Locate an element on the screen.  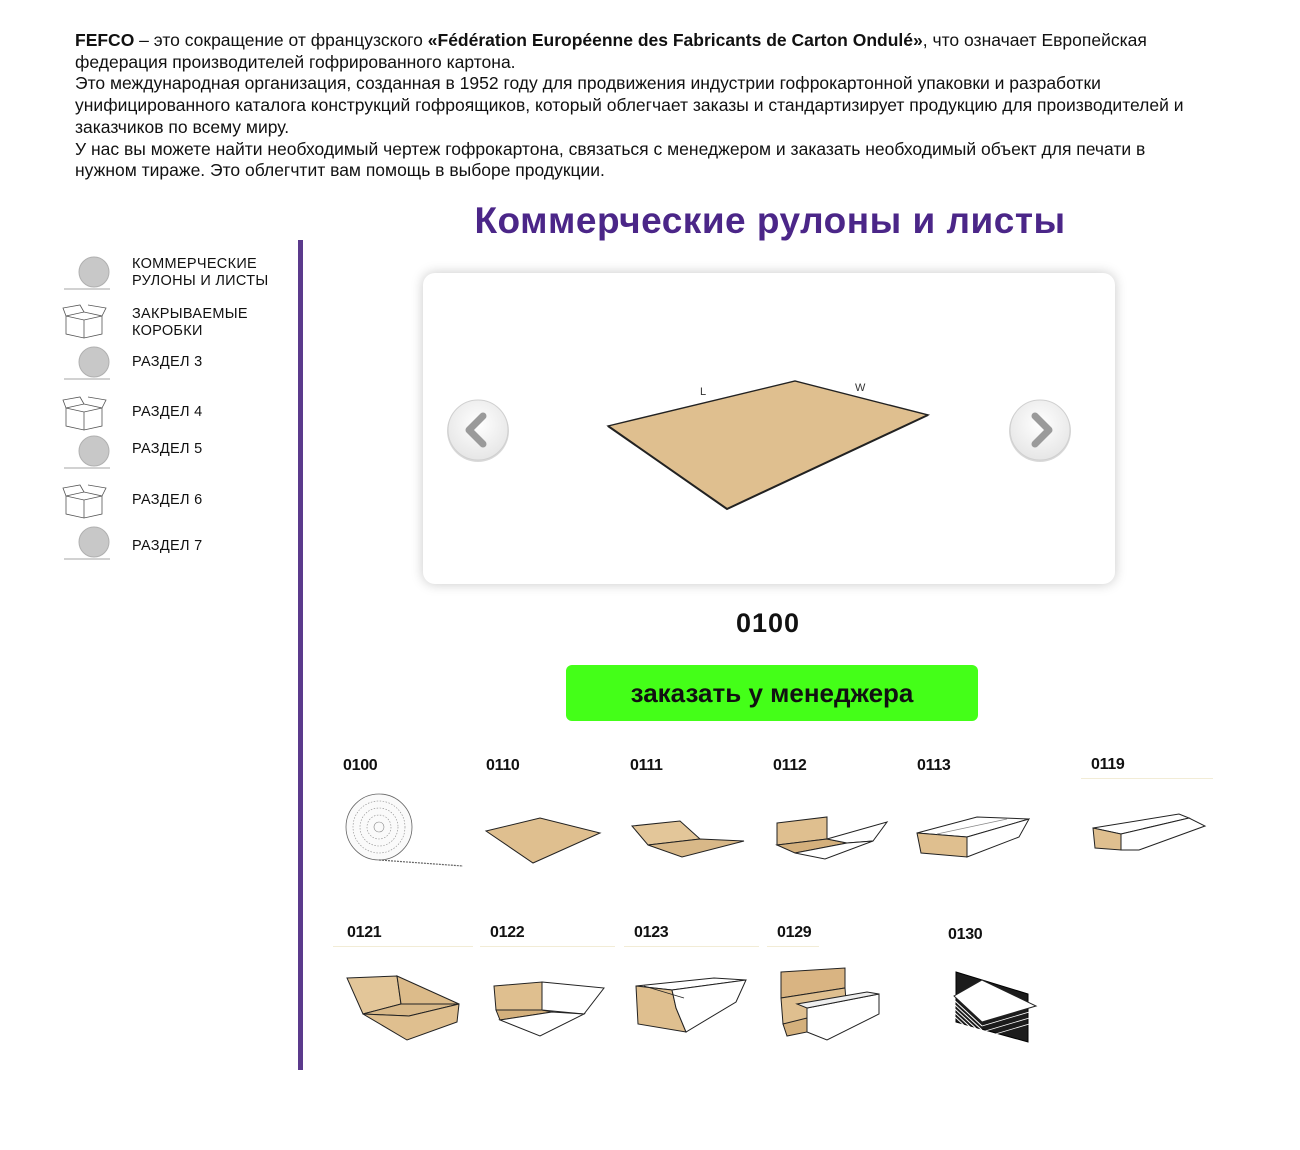
dimension-w-label: W is located at coordinates (860, 388).